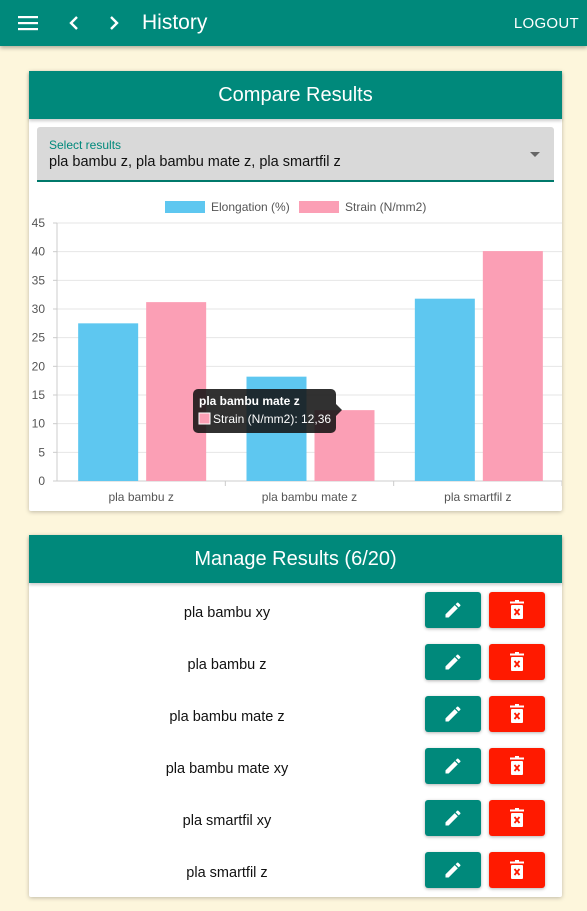 The image size is (587, 911). I want to click on y-tick-label: 5, so click(41, 452).